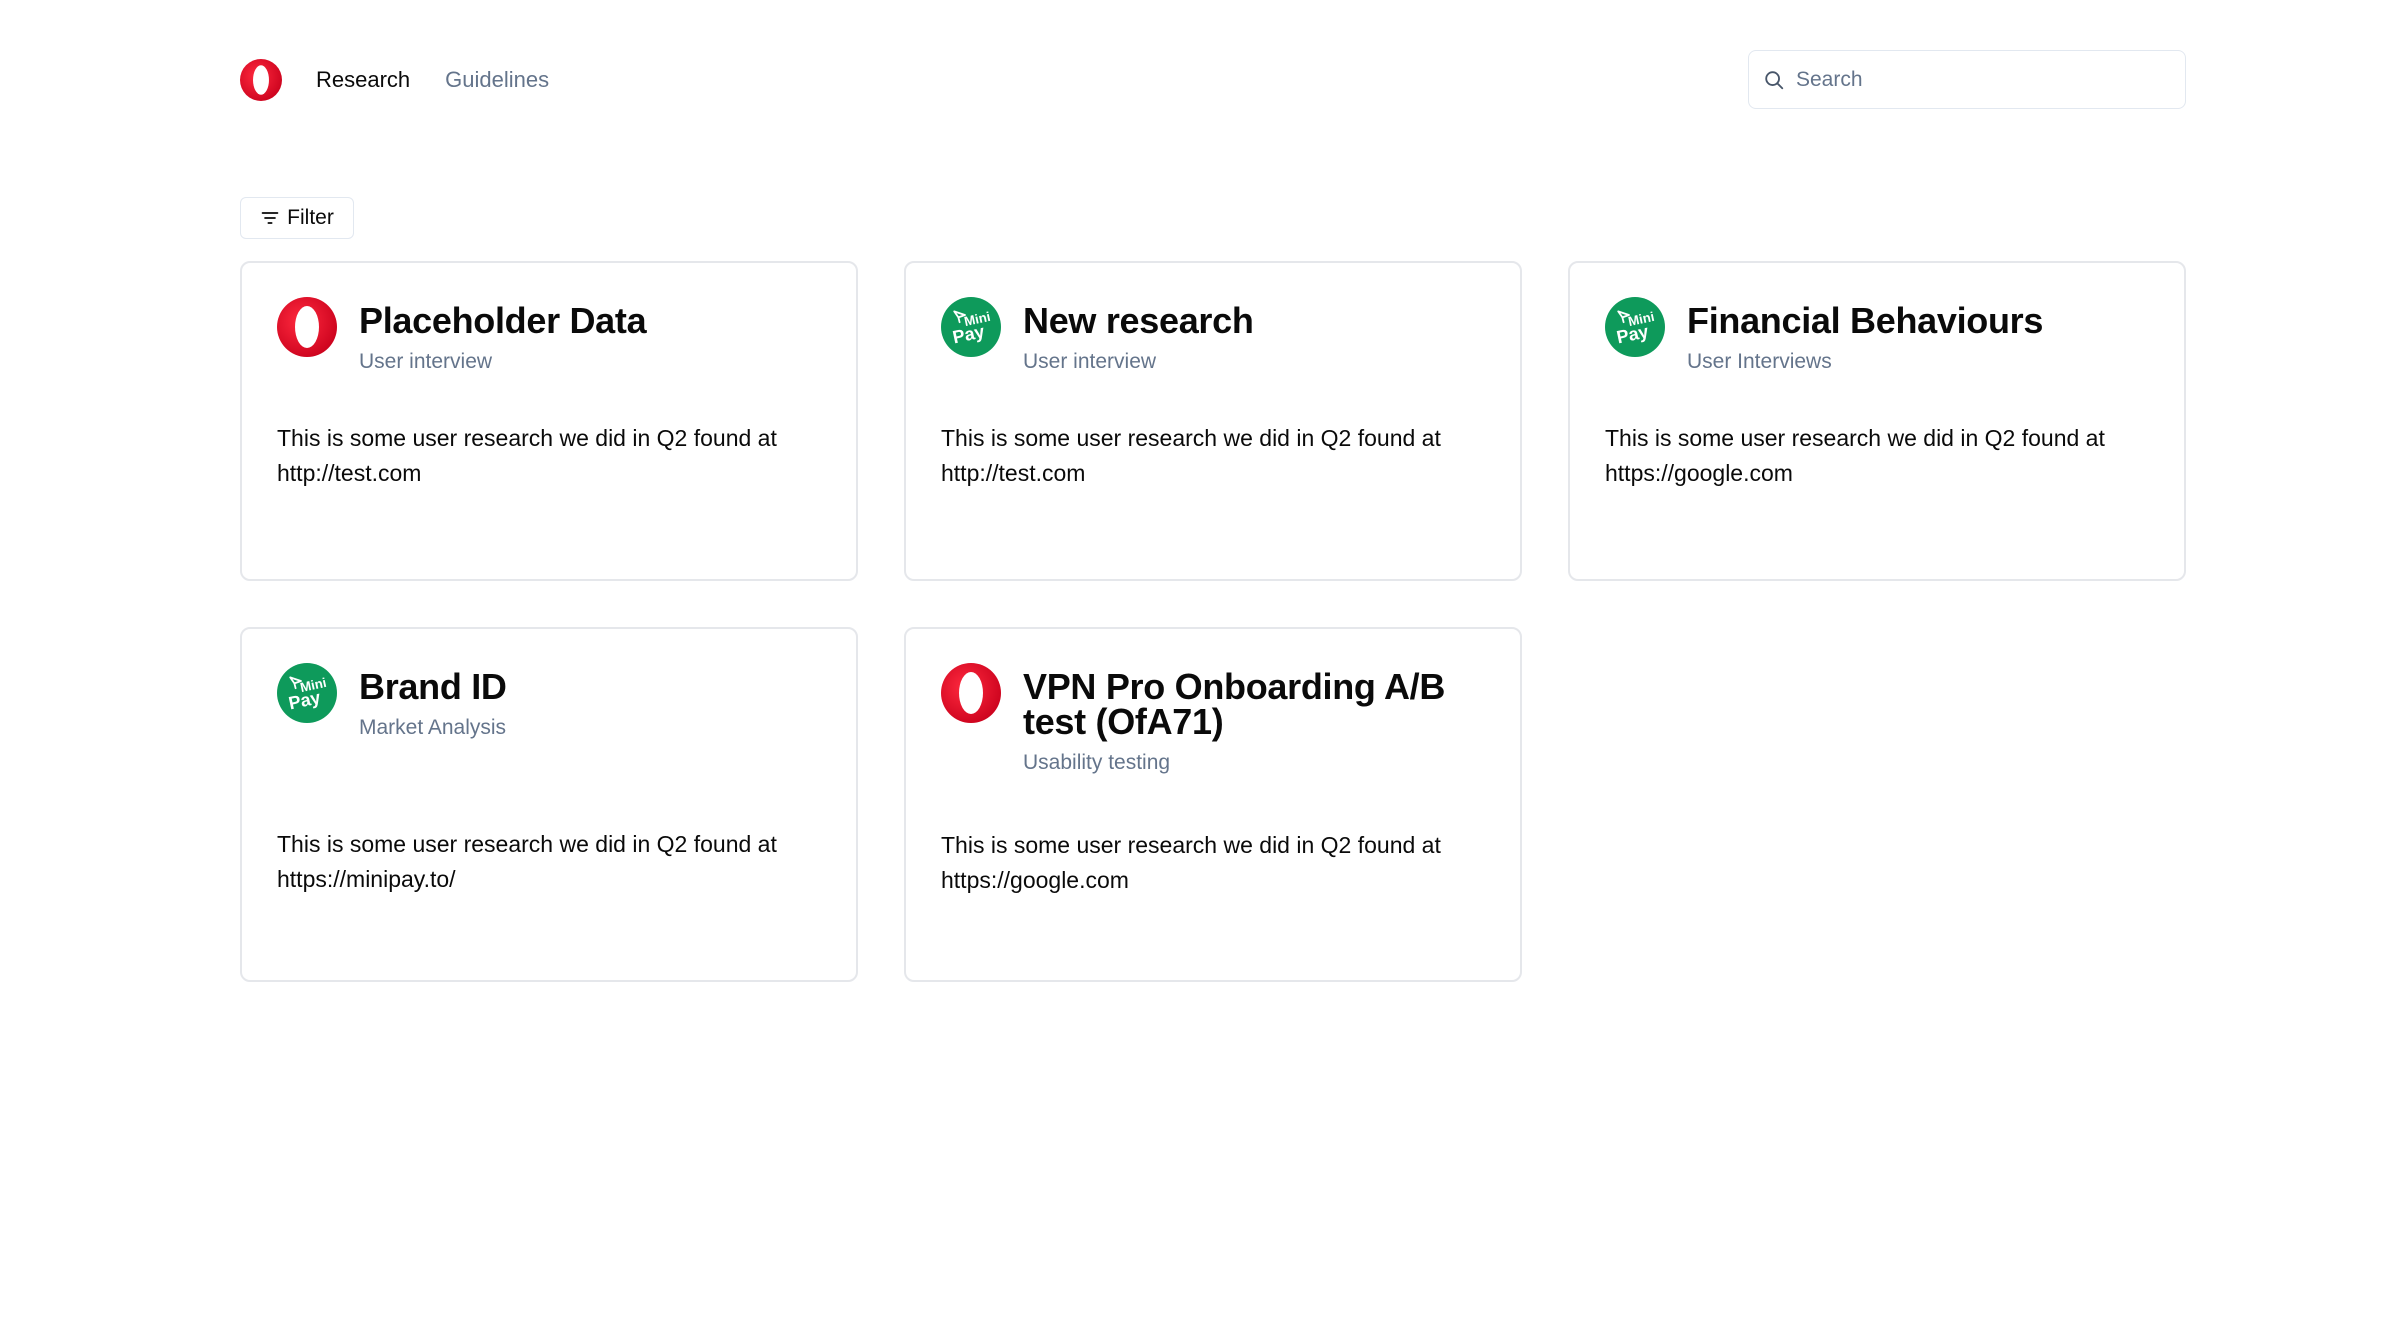 Image resolution: width=2400 pixels, height=1336 pixels. I want to click on card-title-group: New research User interview, so click(1138, 336).